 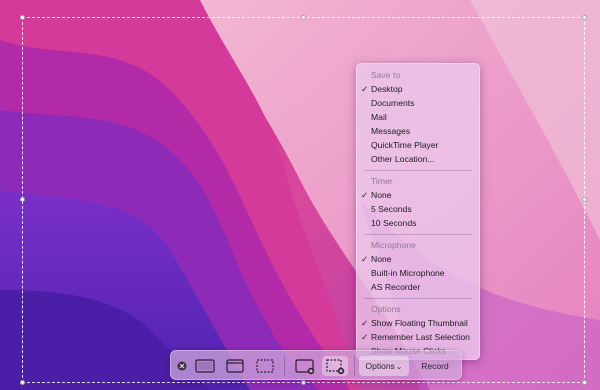 What do you see at coordinates (392, 103) in the screenshot?
I see `menu-item-documents: Documents` at bounding box center [392, 103].